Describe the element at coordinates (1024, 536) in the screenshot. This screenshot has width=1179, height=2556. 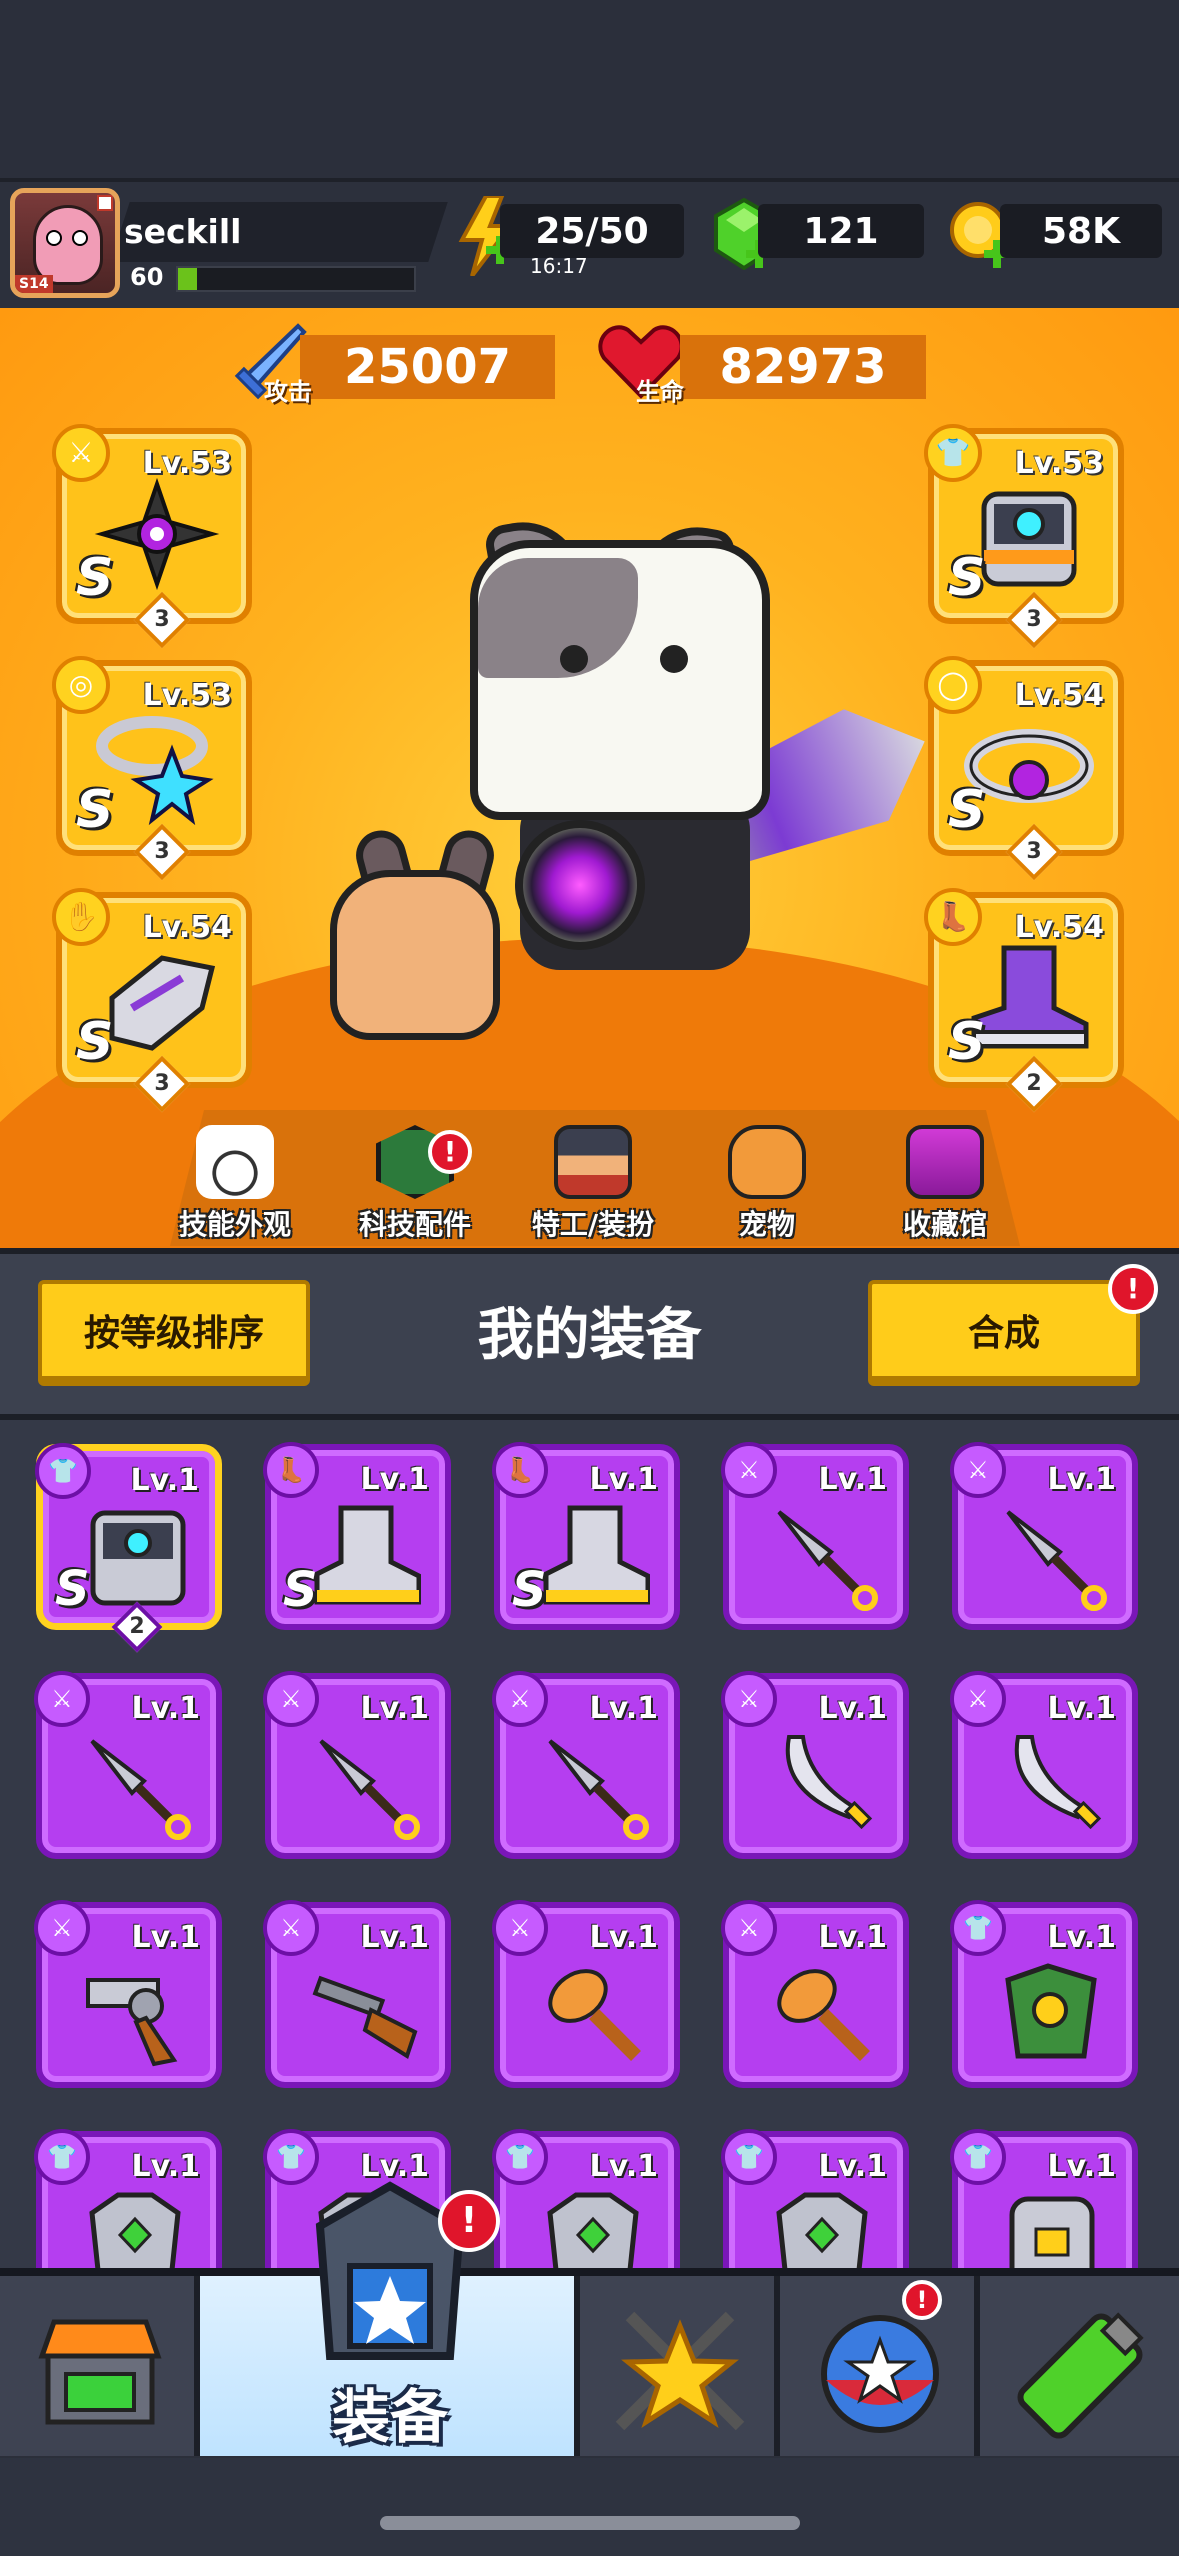
I see `equip-slot-armor: 👕 Lv.53 S 3` at that location.